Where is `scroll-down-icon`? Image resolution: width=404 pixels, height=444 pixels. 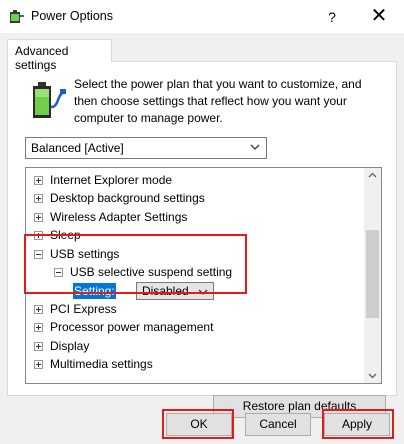 scroll-down-icon is located at coordinates (372, 376).